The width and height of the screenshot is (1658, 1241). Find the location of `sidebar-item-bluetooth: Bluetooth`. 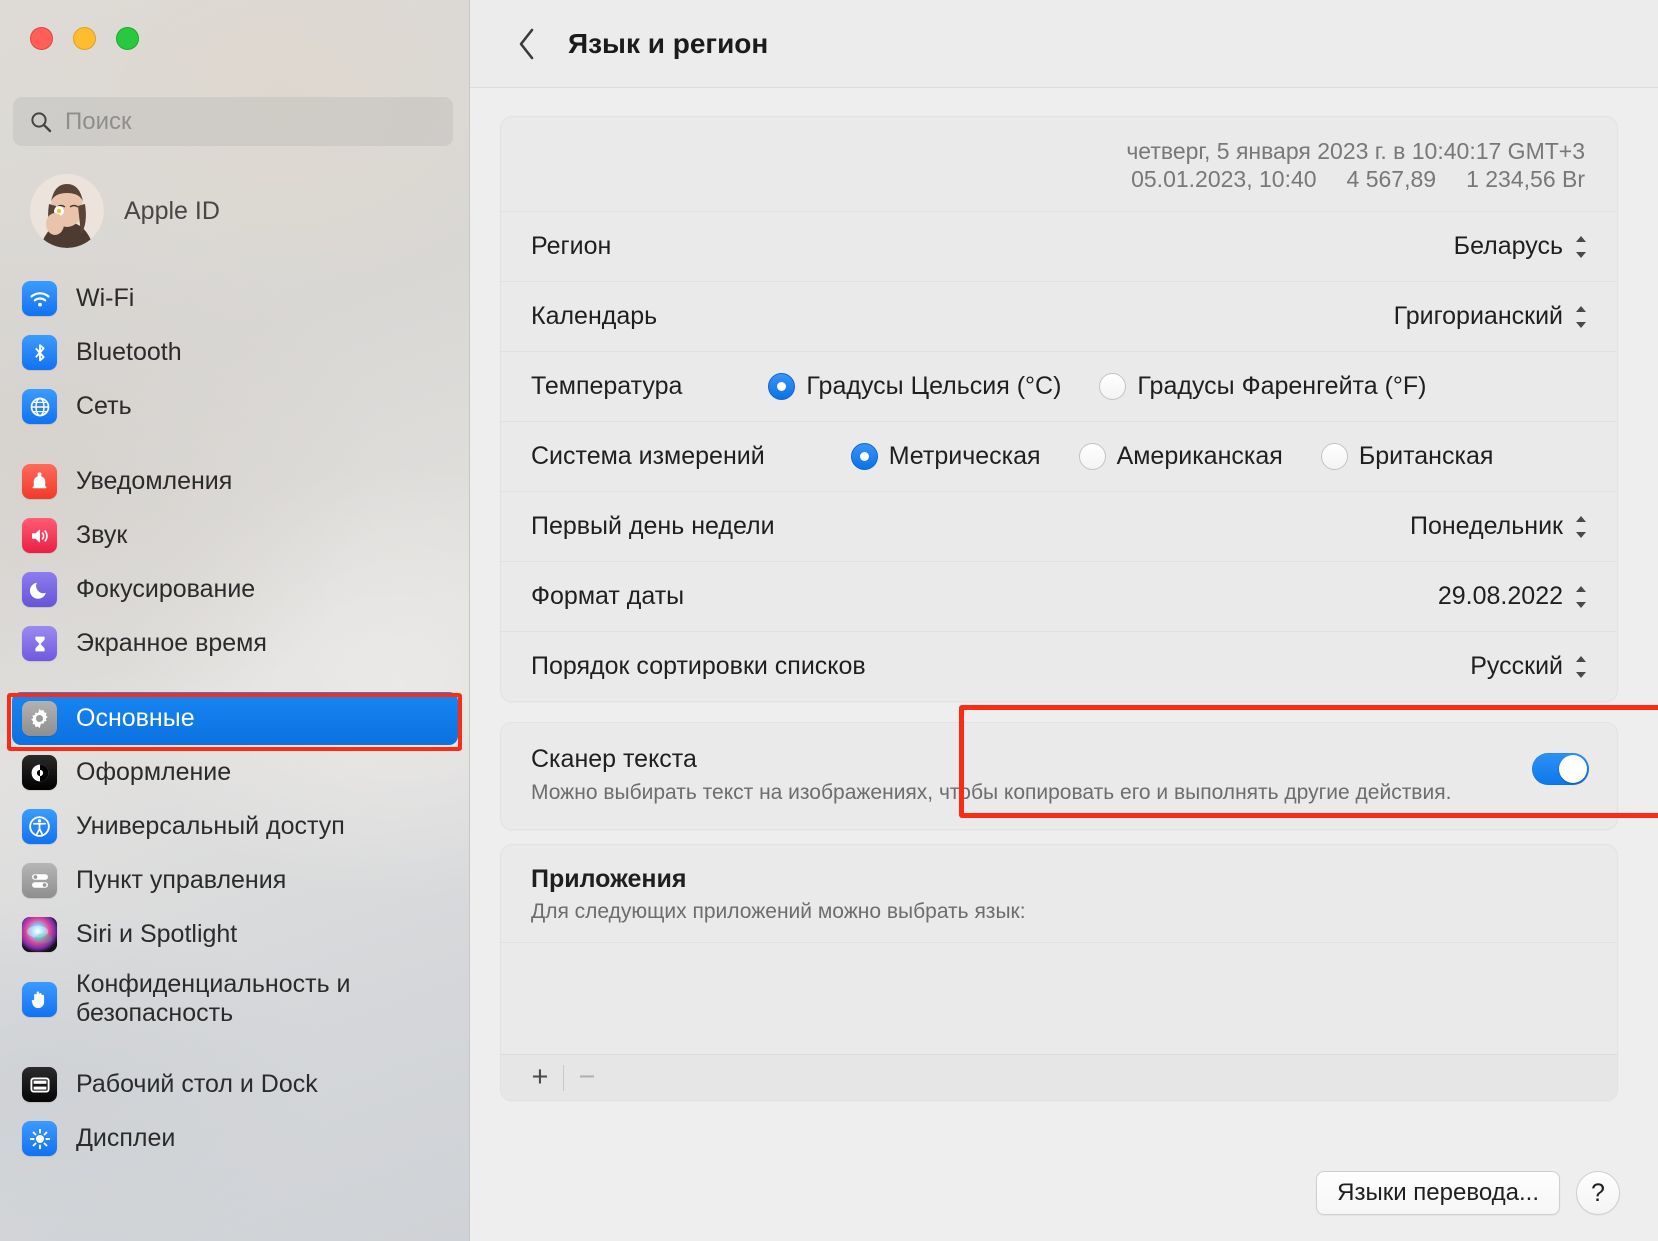

sidebar-item-bluetooth: Bluetooth is located at coordinates (235, 352).